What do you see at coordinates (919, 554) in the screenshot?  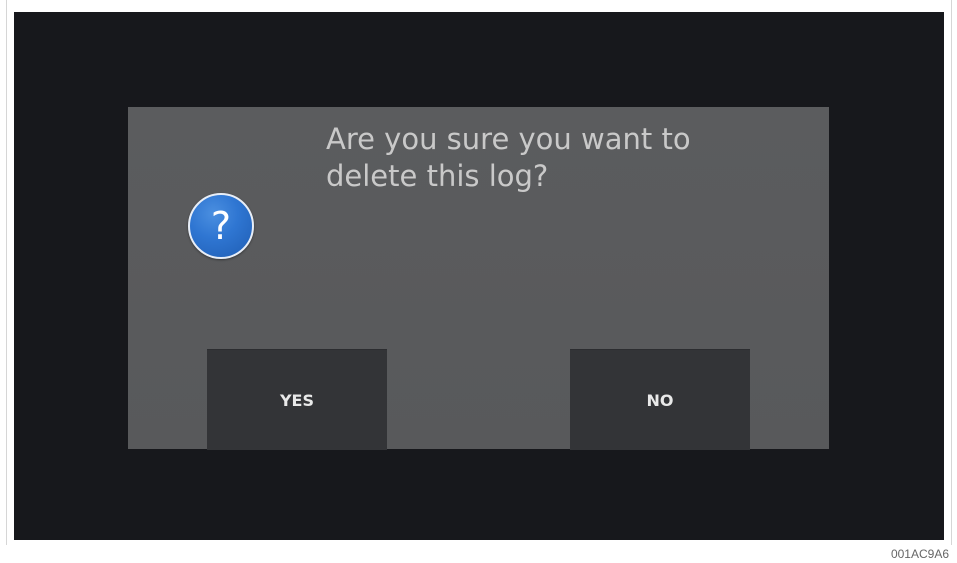 I see `figure-code: 001AC9A6` at bounding box center [919, 554].